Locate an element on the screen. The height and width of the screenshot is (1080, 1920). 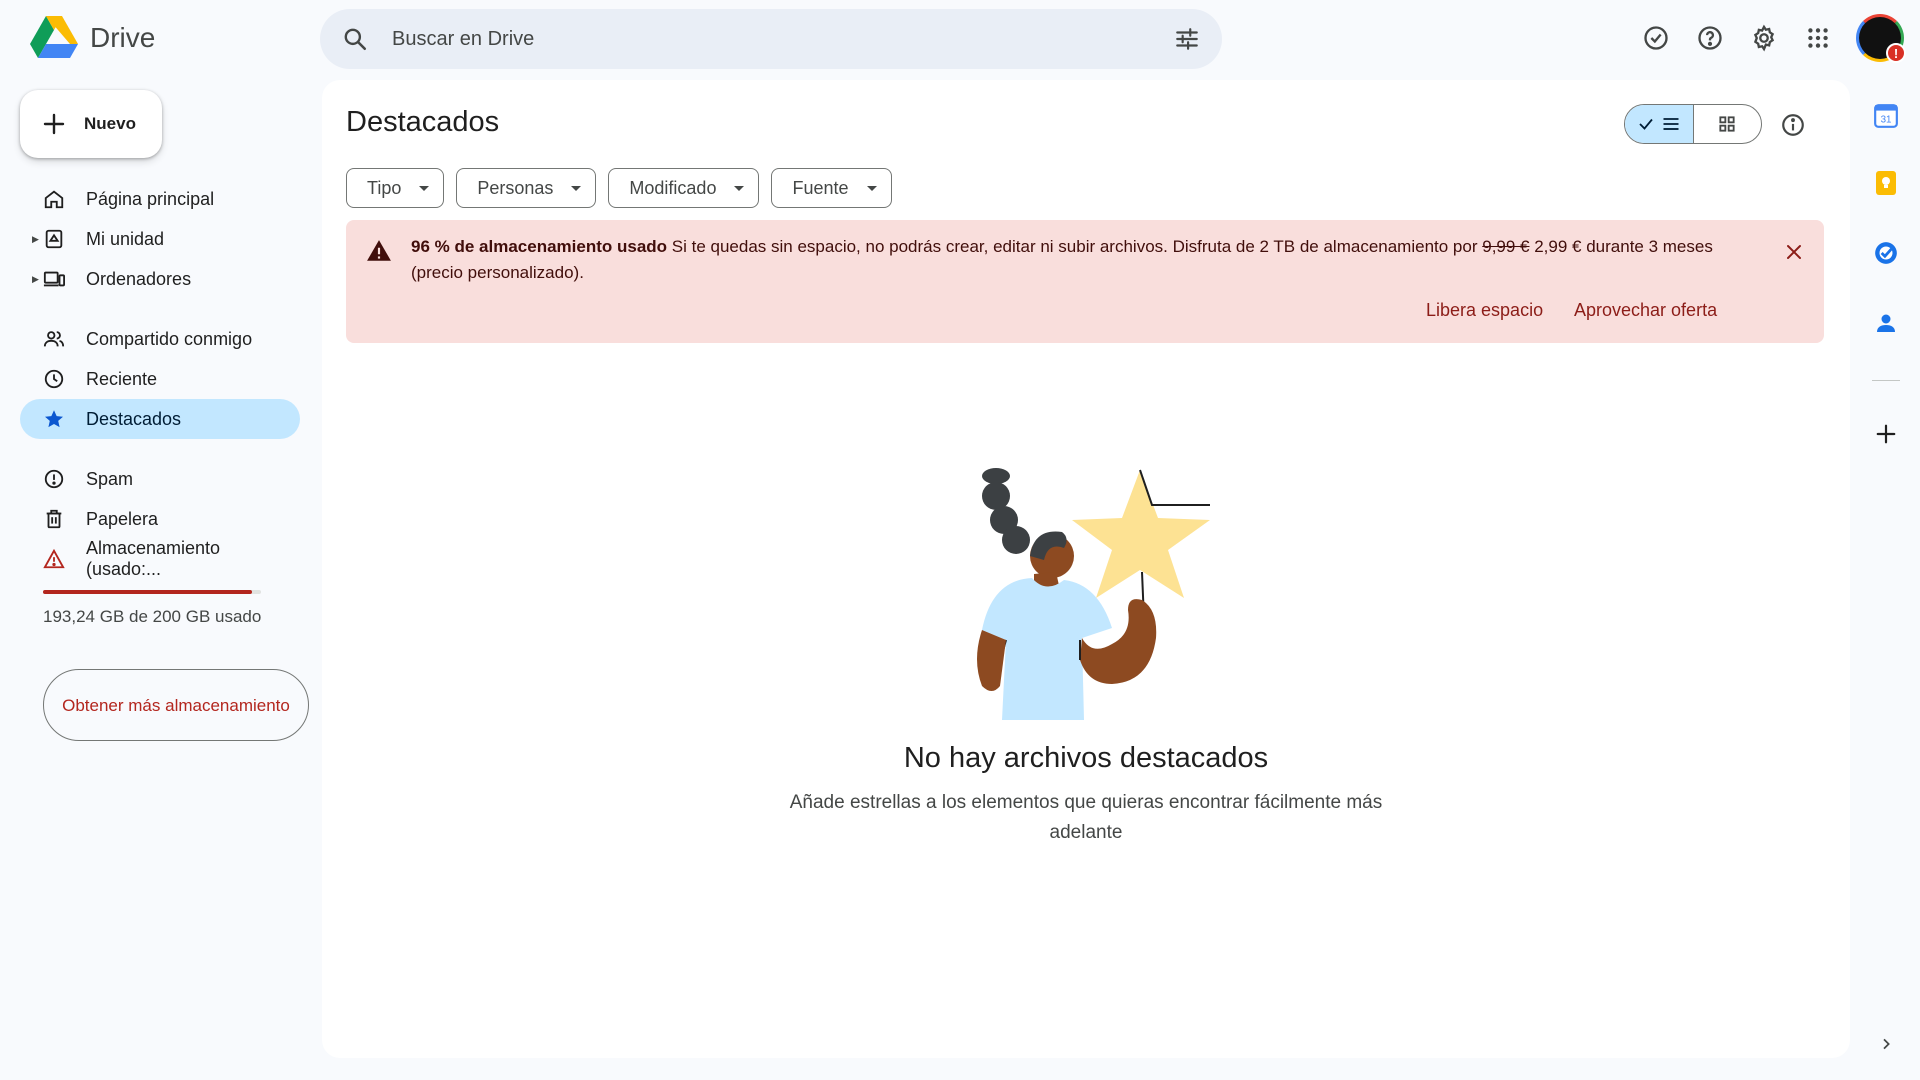
chip-label: Tipo is located at coordinates (384, 187).